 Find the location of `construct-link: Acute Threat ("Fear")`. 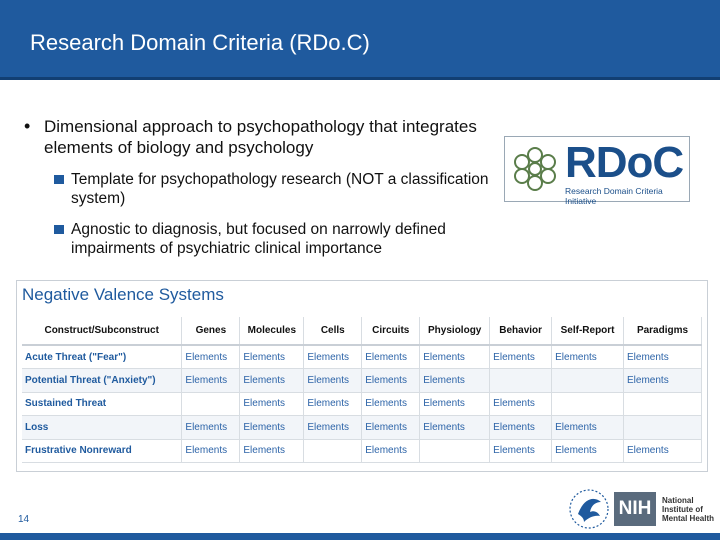

construct-link: Acute Threat ("Fear") is located at coordinates (102, 357).